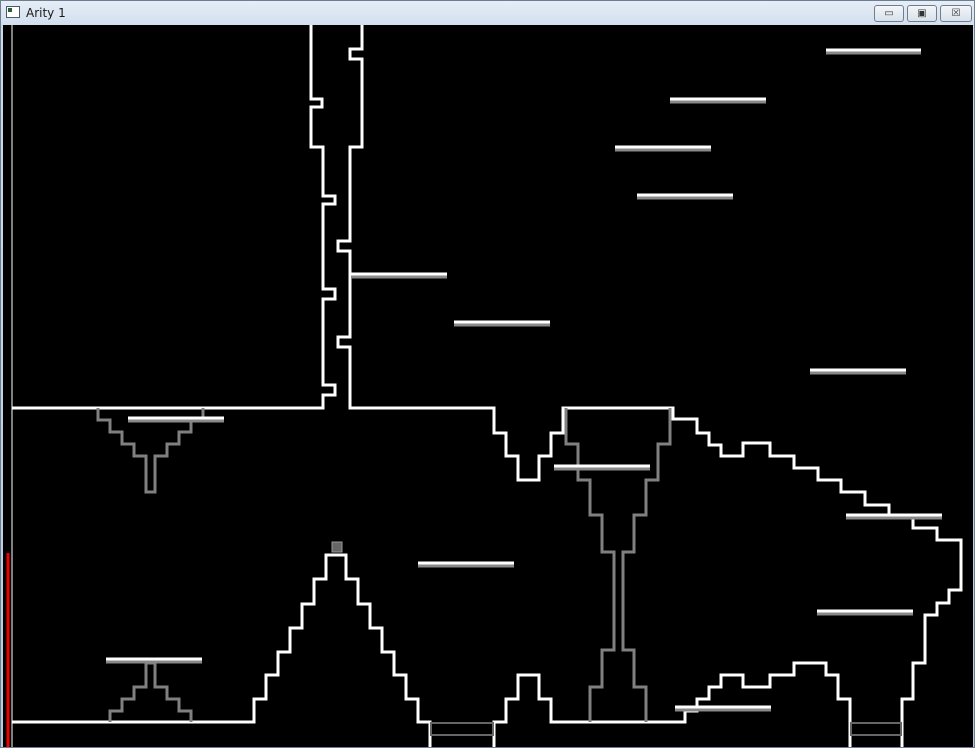 Image resolution: width=975 pixels, height=748 pixels. I want to click on wall-floor, so click(222, 650).